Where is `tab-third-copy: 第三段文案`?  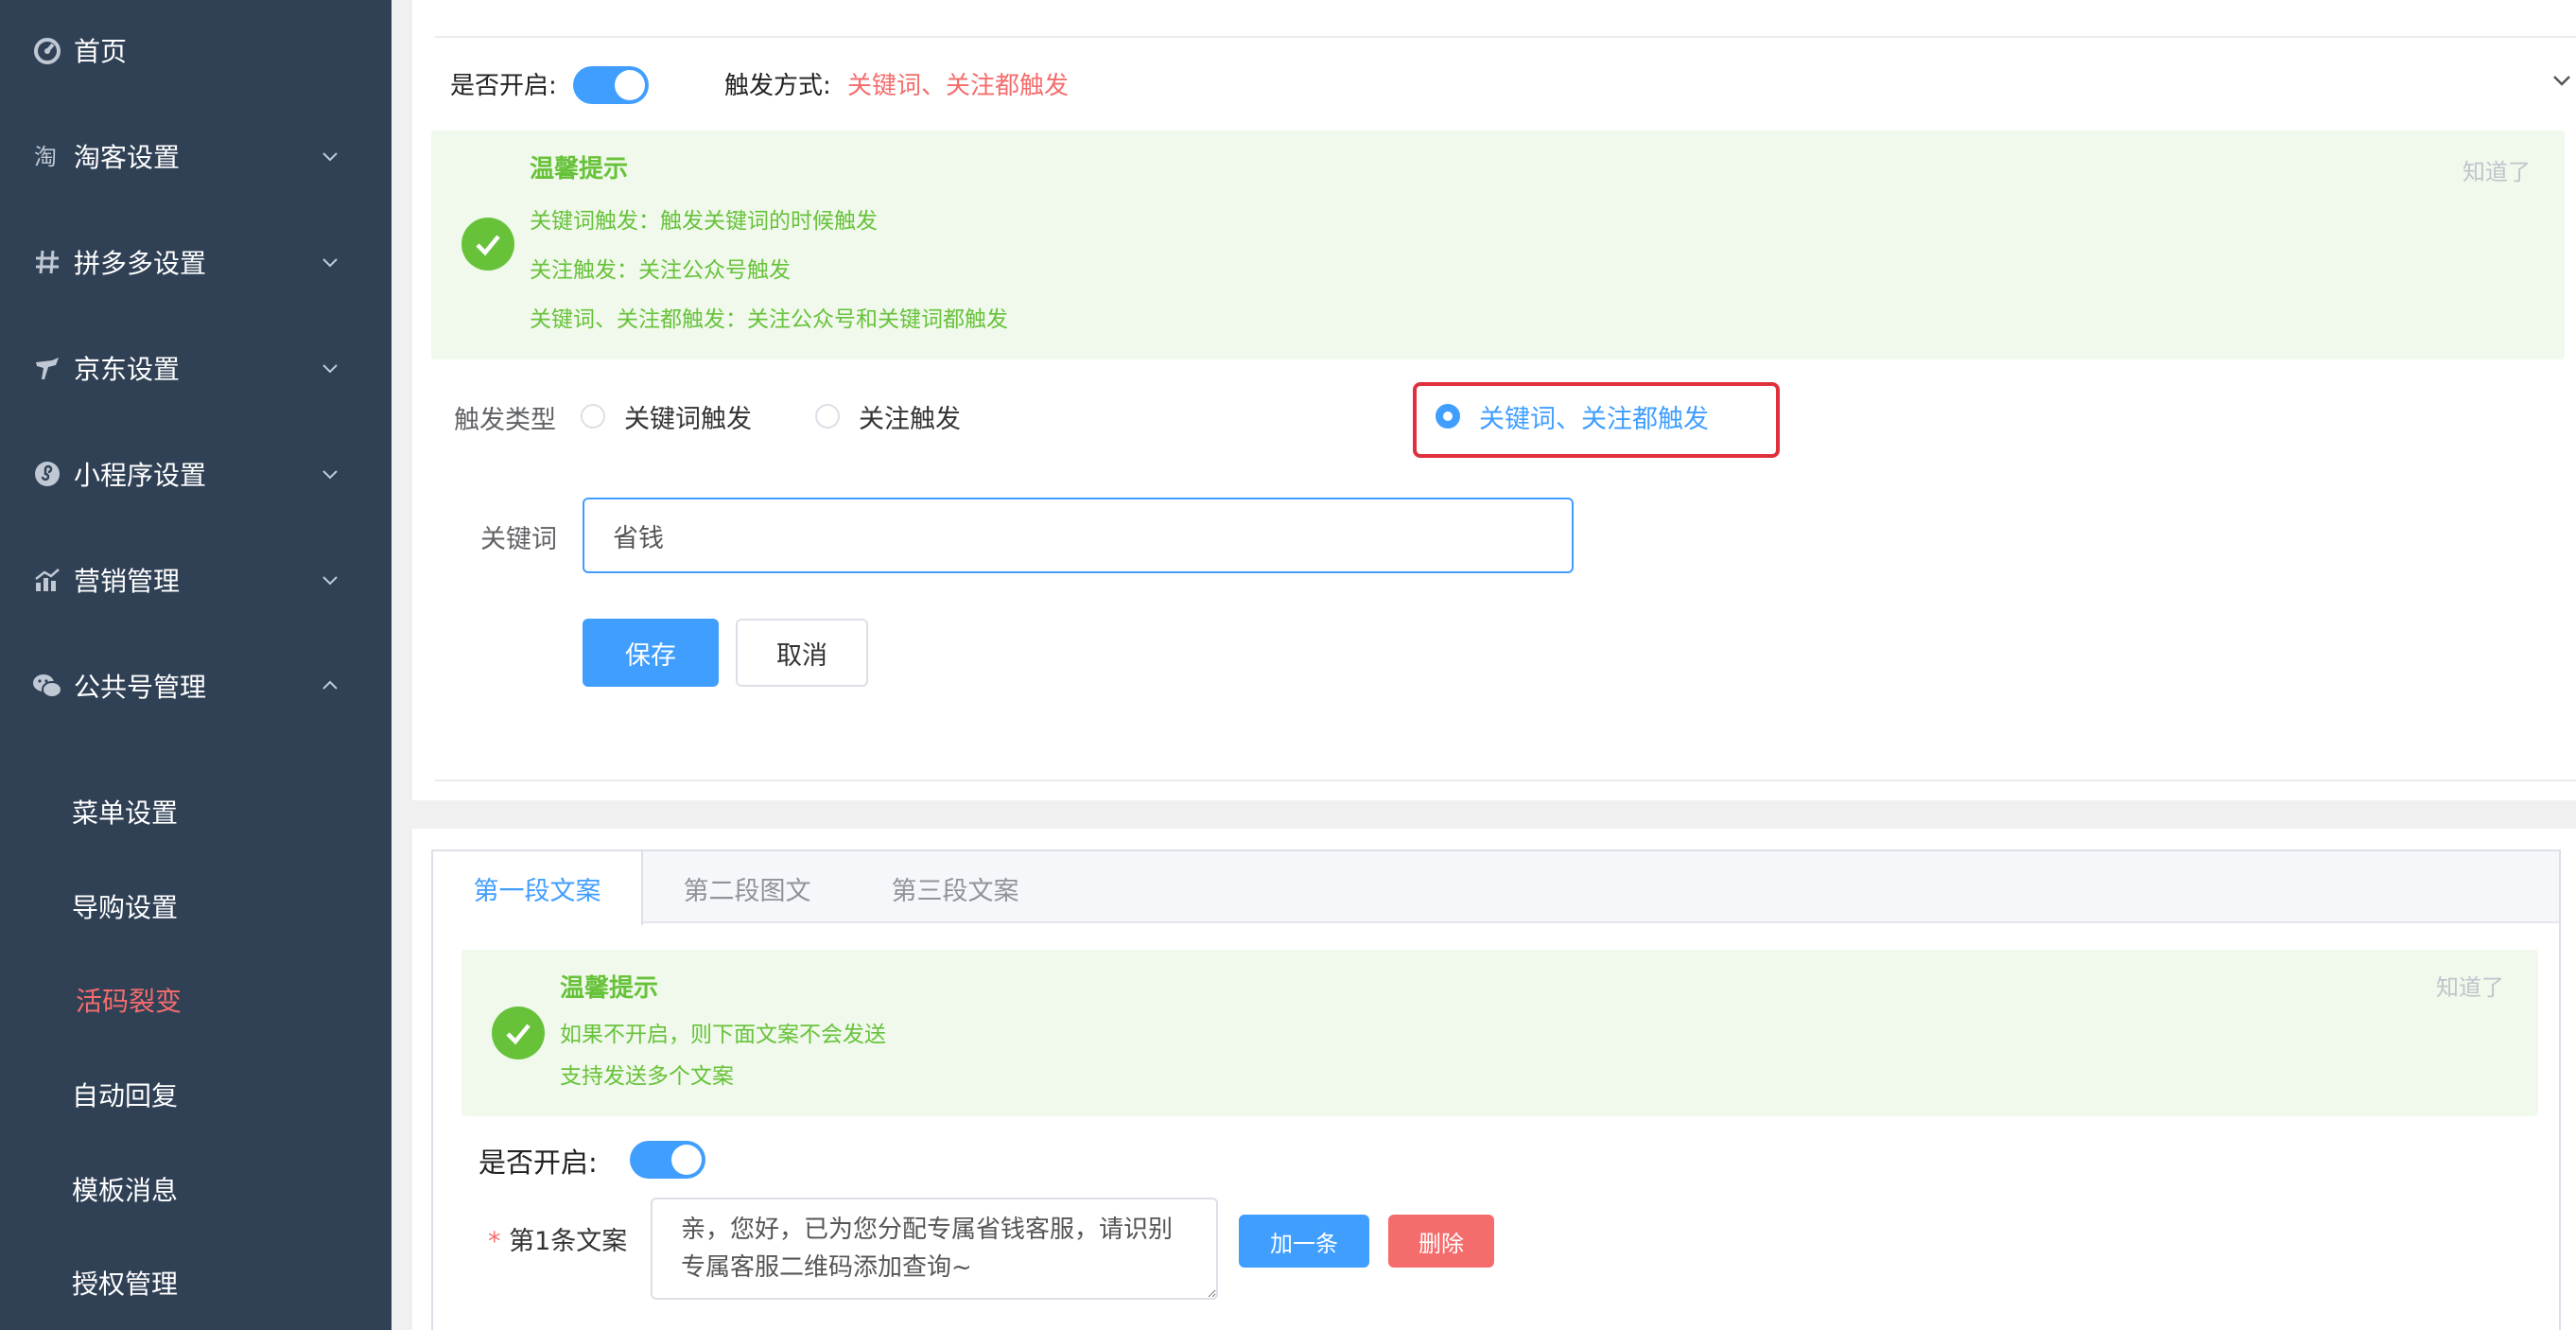 tab-third-copy: 第三段文案 is located at coordinates (955, 888).